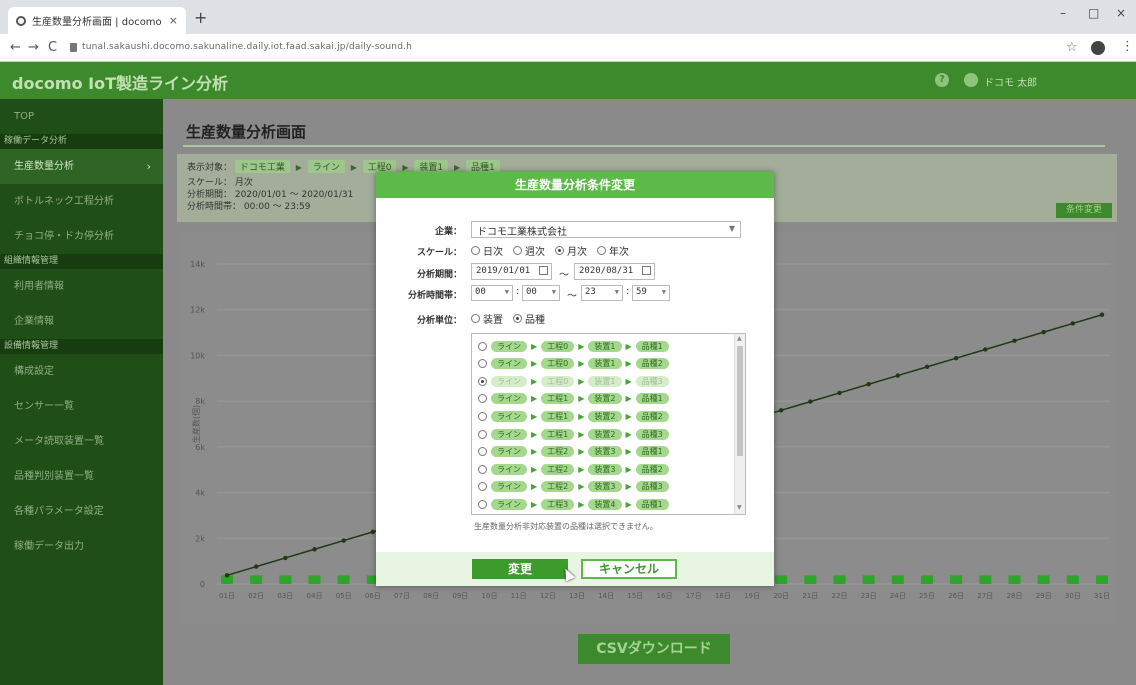 The image size is (1136, 685). Describe the element at coordinates (603, 364) in the screenshot. I see `list-item: ライン ▶ 工程0 ▶ 装置1 ▶ 品種2` at that location.